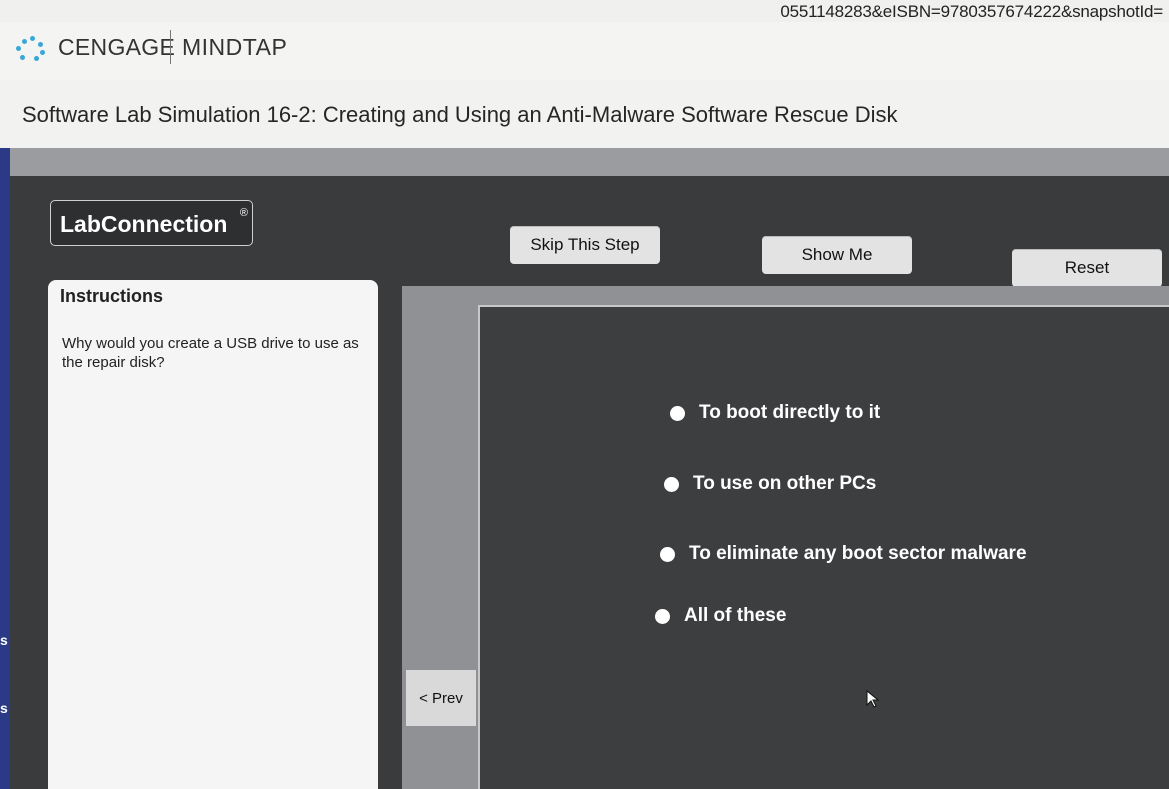 The height and width of the screenshot is (789, 1169). What do you see at coordinates (1087, 268) in the screenshot?
I see `reset-button: Reset` at bounding box center [1087, 268].